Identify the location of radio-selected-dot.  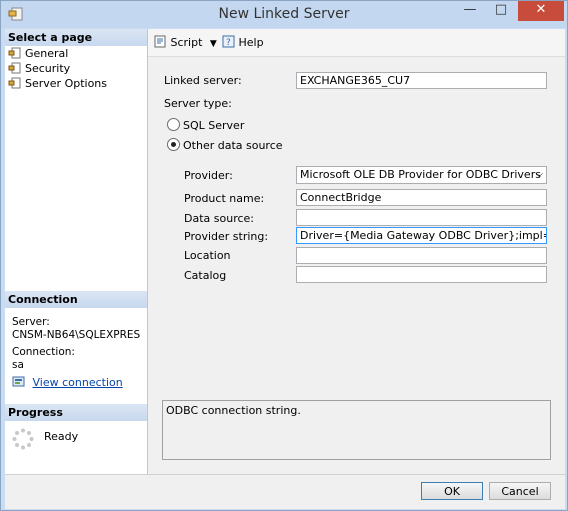
(173, 144).